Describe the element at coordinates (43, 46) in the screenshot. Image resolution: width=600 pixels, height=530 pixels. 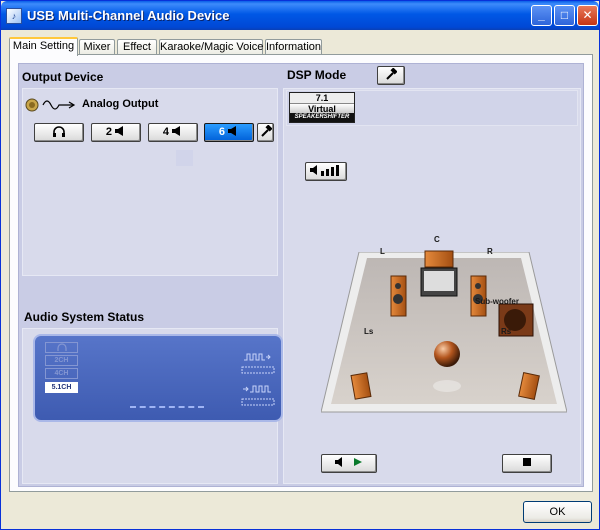
I see `tab-main-setting: Main Setting` at that location.